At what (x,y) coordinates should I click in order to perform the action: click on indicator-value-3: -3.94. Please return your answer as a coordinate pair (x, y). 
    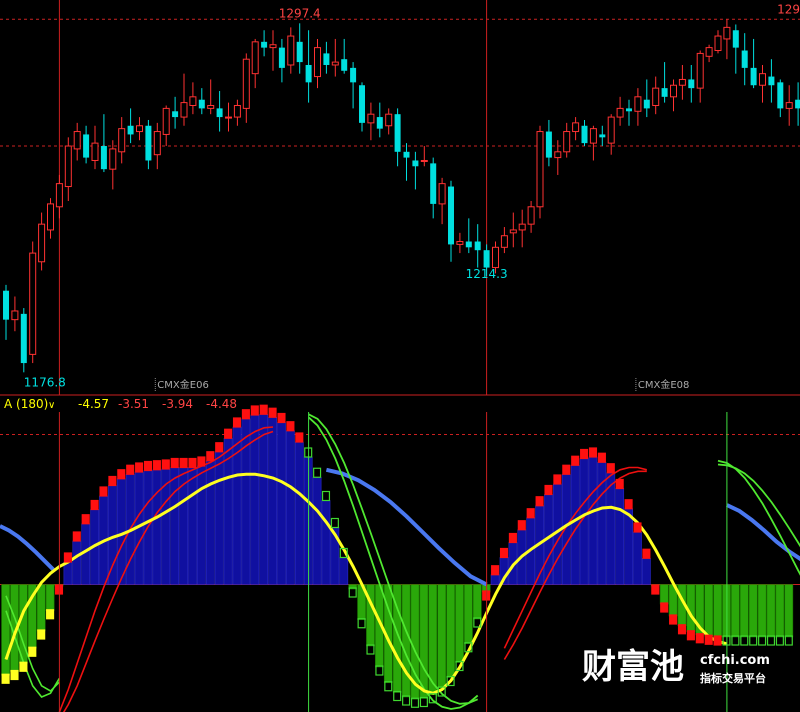
    Looking at the image, I should click on (177, 404).